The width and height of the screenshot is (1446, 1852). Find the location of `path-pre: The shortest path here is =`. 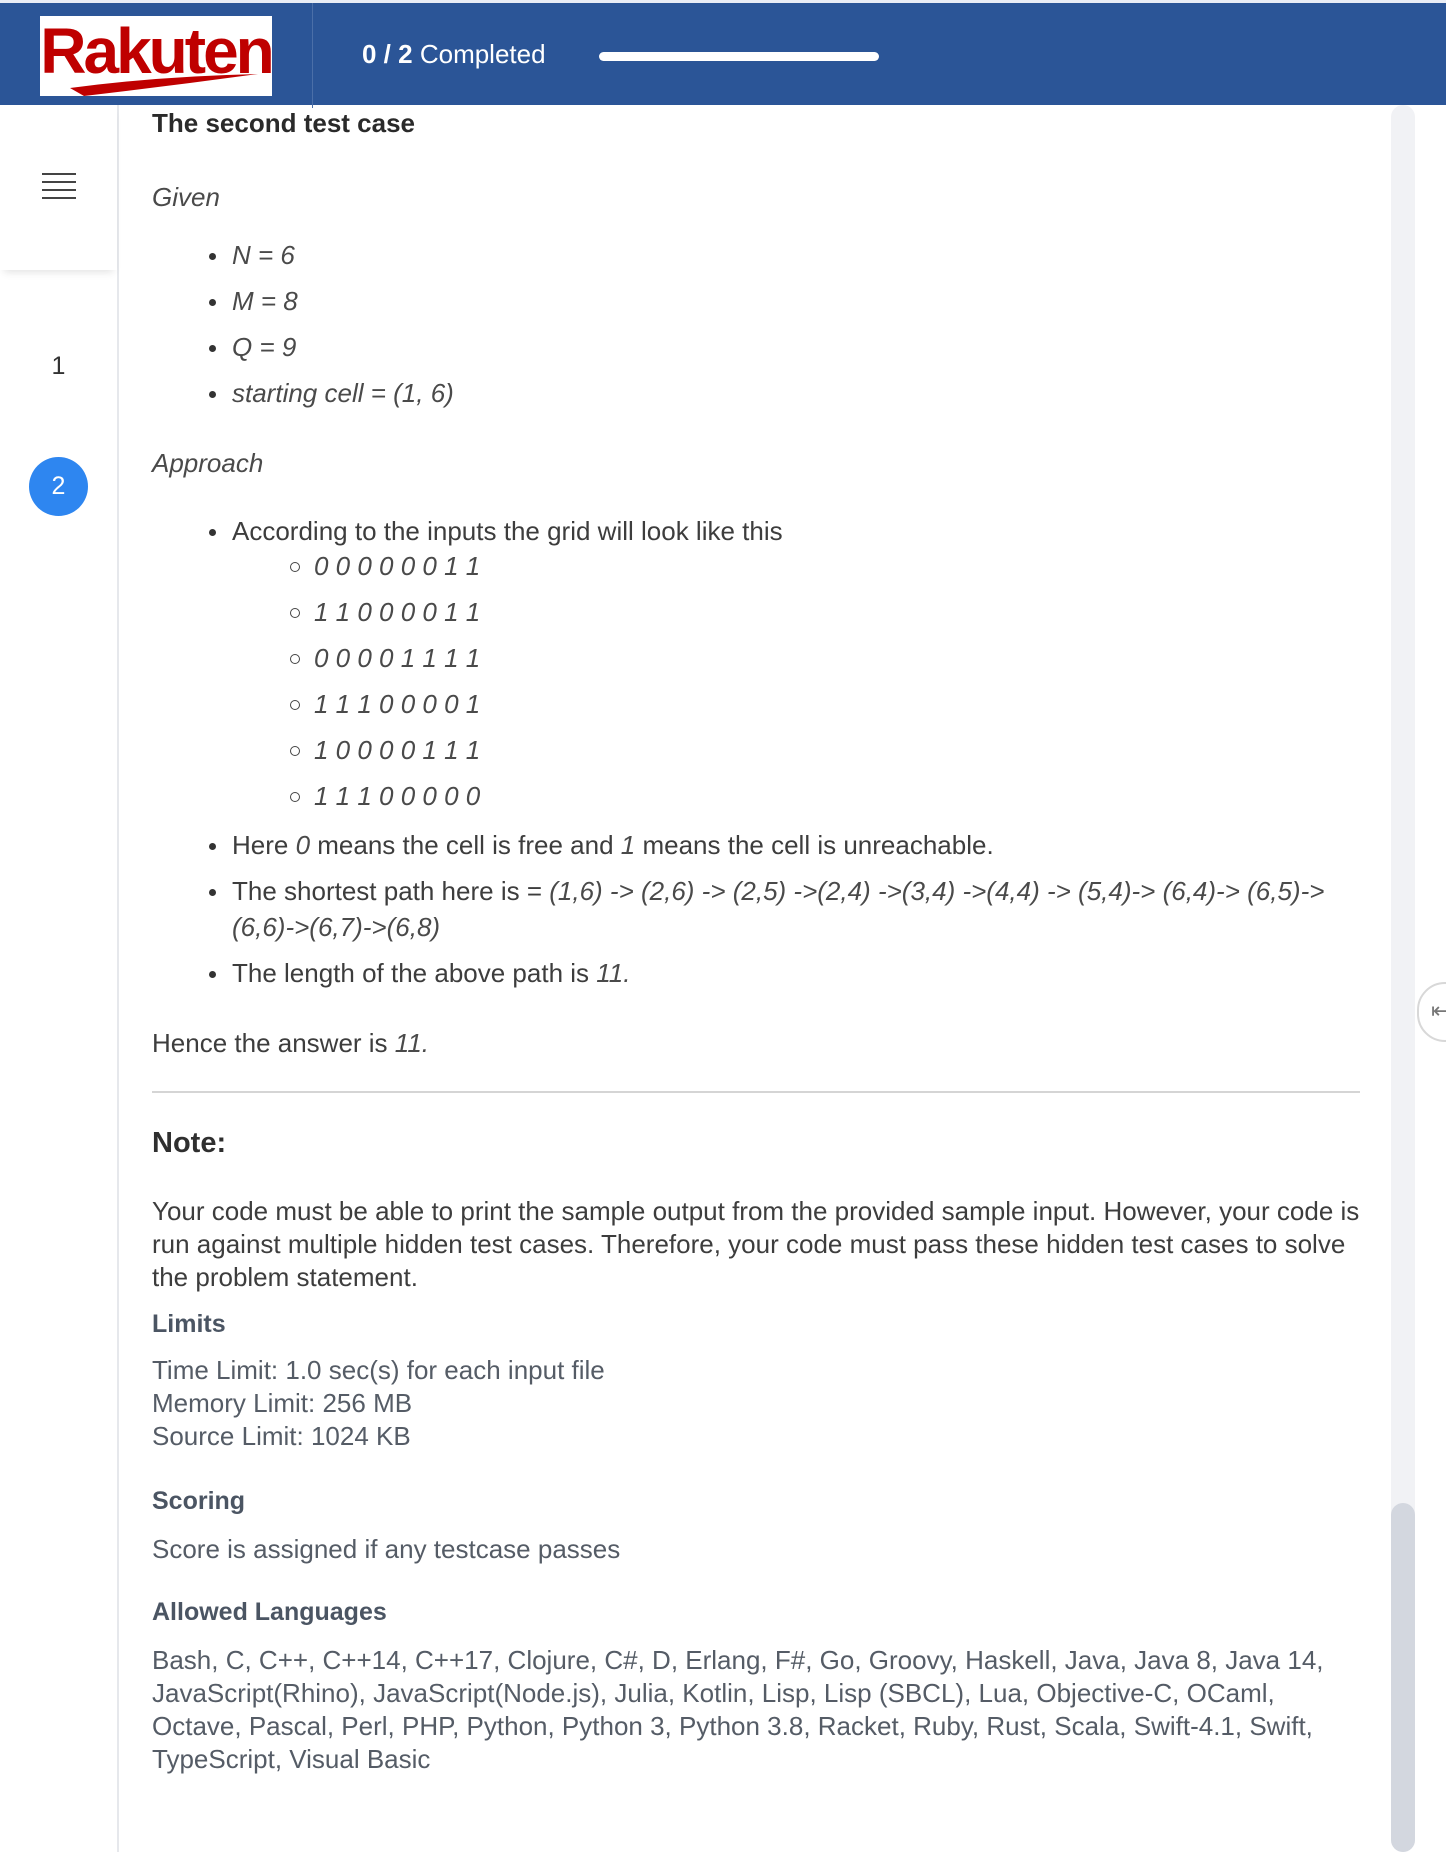

path-pre: The shortest path here is = is located at coordinates (391, 891).